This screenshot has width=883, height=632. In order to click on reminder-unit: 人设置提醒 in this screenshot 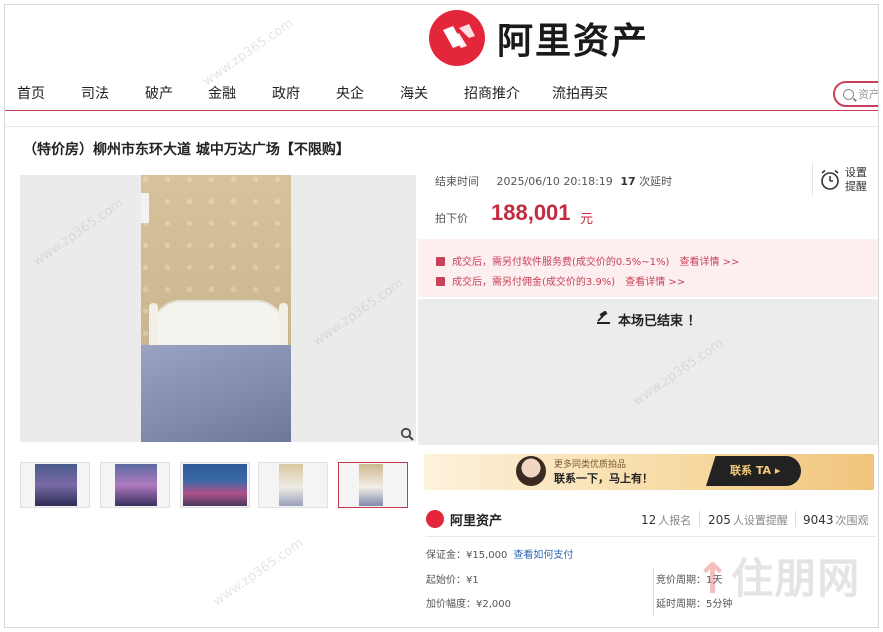, I will do `click(760, 520)`.